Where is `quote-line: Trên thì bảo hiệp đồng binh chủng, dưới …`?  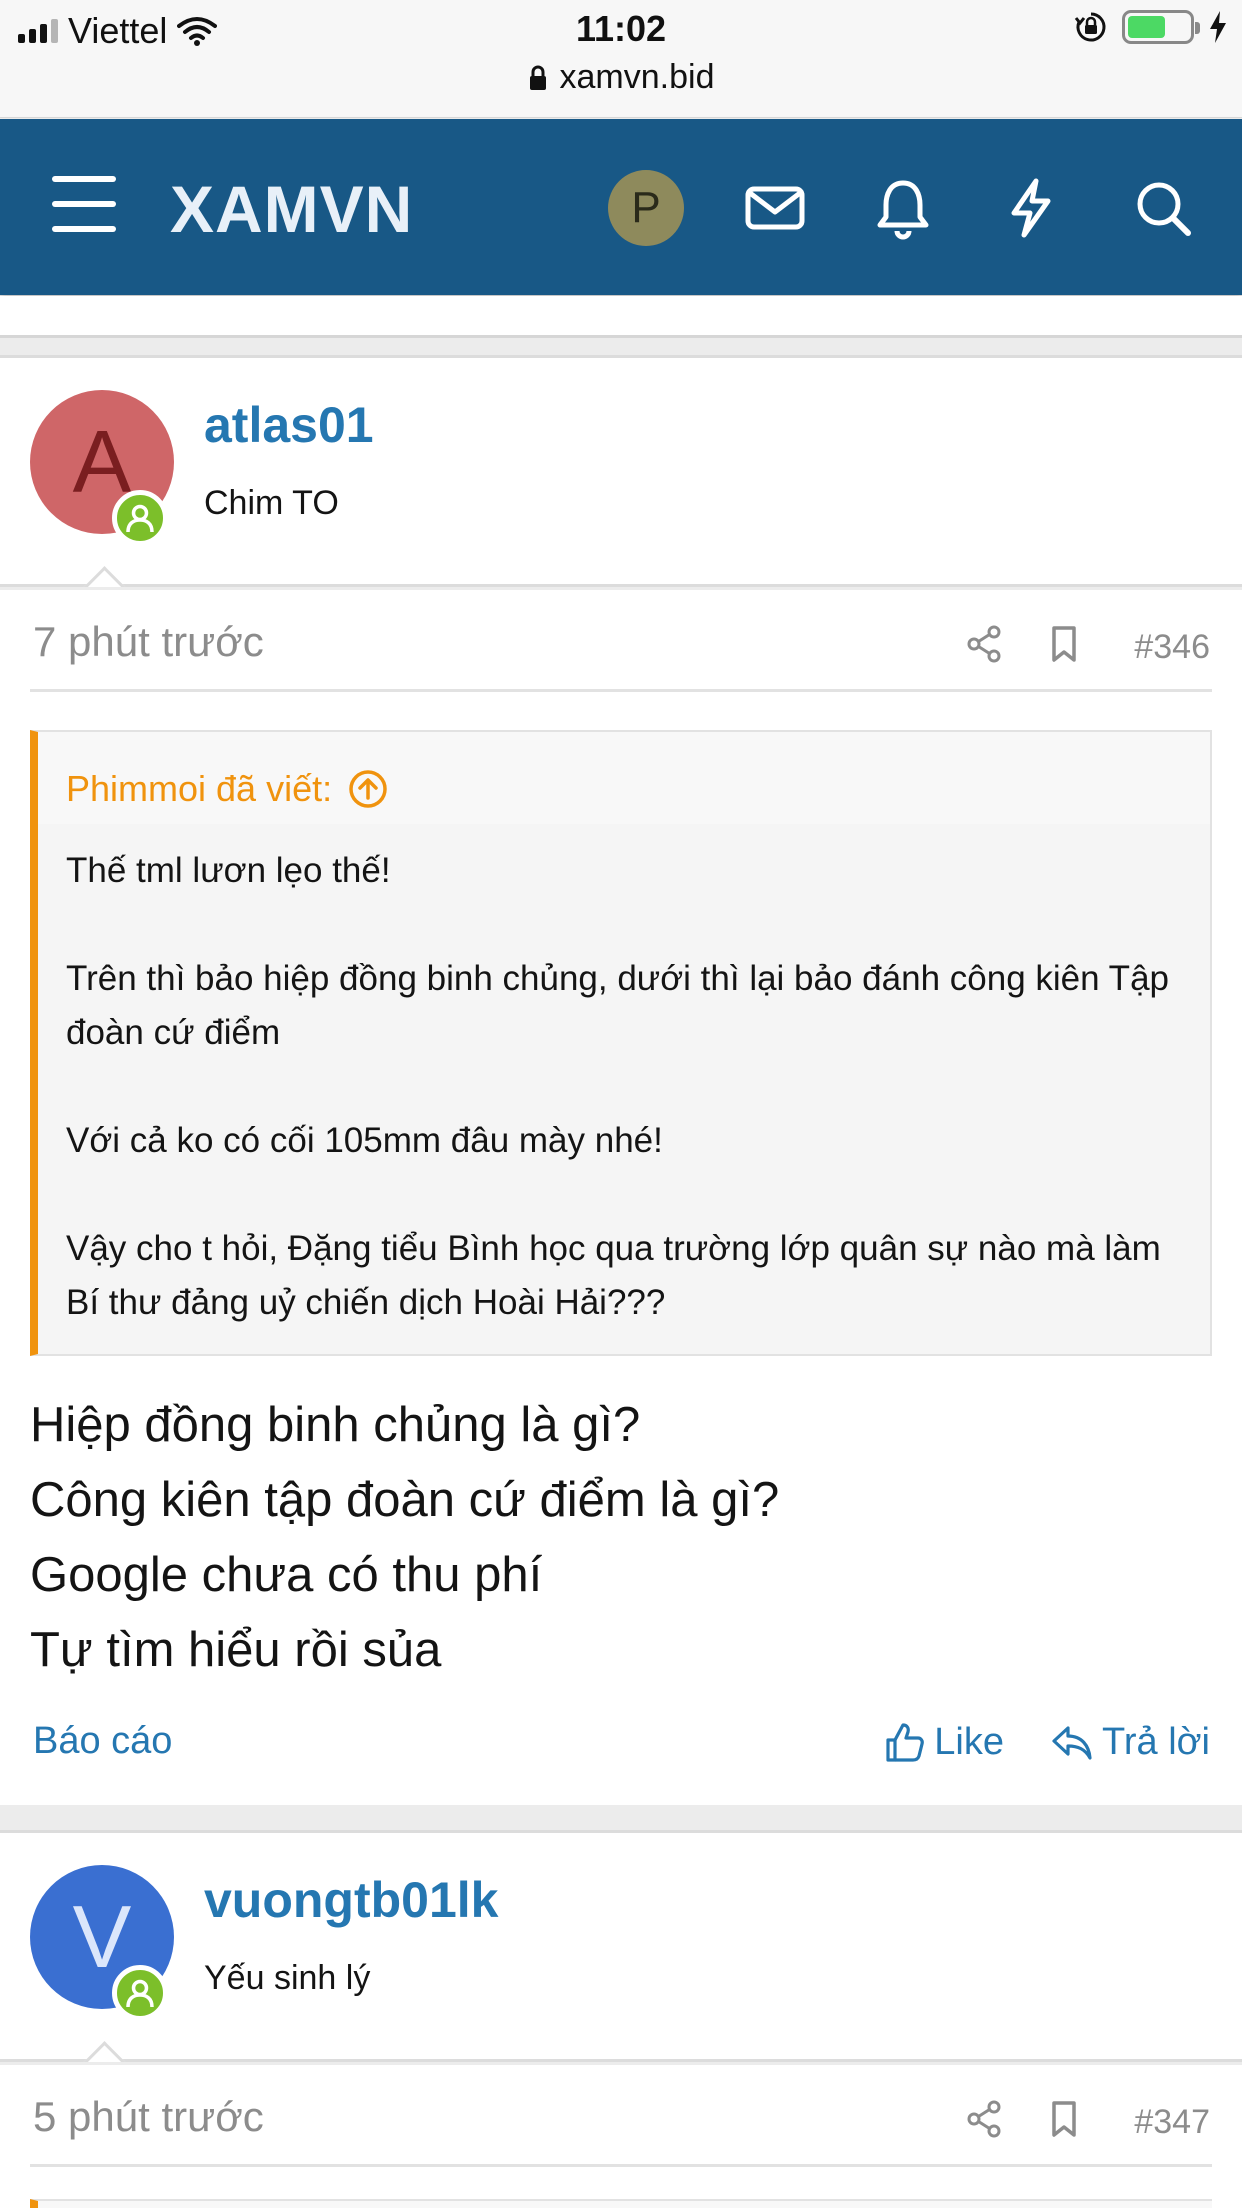 quote-line: Trên thì bảo hiệp đồng binh chủng, dưới … is located at coordinates (617, 1005).